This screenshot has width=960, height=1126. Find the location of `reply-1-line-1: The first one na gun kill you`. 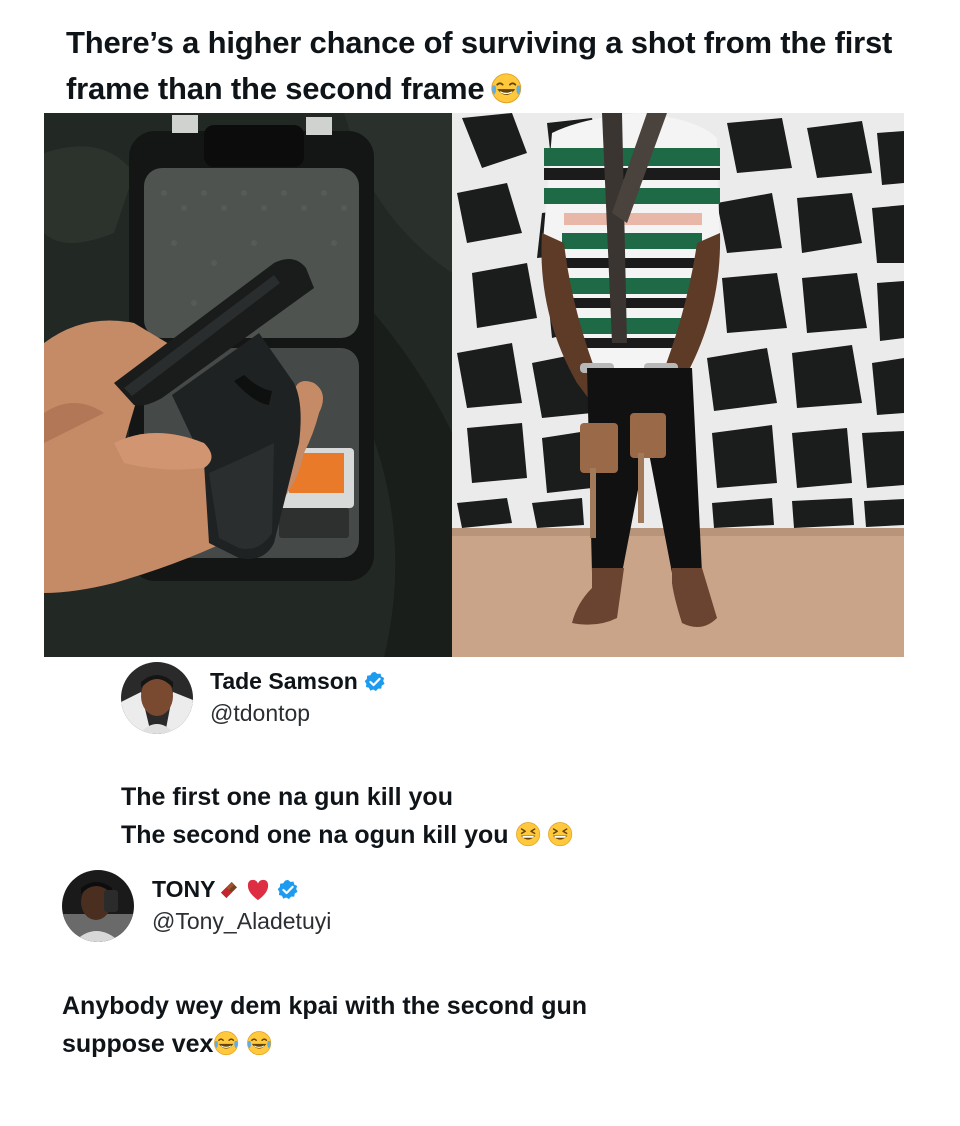

reply-1-line-1: The first one na gun kill you is located at coordinates (287, 797).